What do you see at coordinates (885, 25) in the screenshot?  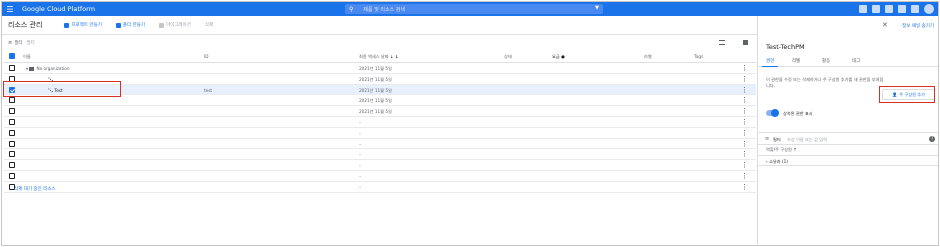 I see `close-icon: ✕` at bounding box center [885, 25].